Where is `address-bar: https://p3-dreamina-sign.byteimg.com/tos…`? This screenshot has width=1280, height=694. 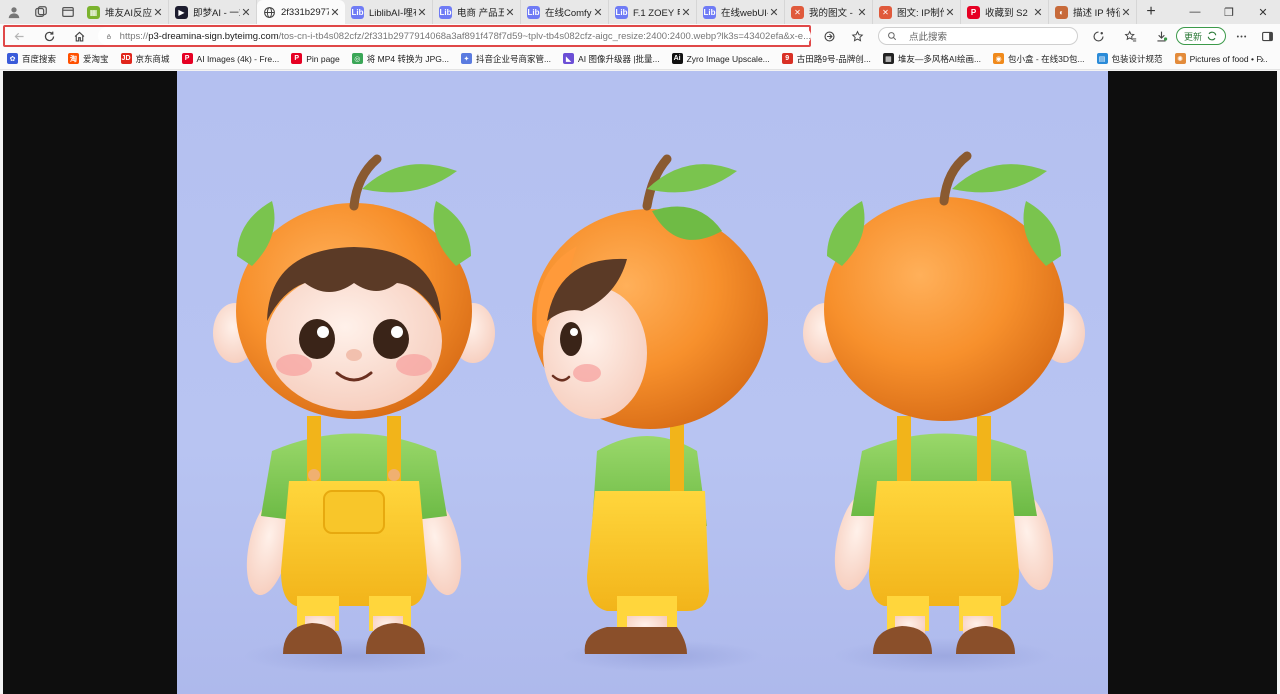 address-bar: https://p3-dreamina-sign.byteimg.com/tos… is located at coordinates (454, 36).